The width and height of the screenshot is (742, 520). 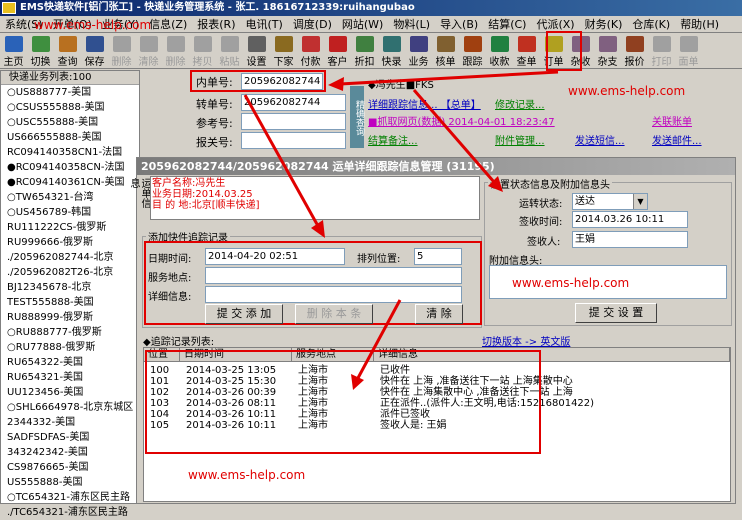 What do you see at coordinates (216, 24) in the screenshot?
I see `menu-item-4: 报表(R)` at bounding box center [216, 24].